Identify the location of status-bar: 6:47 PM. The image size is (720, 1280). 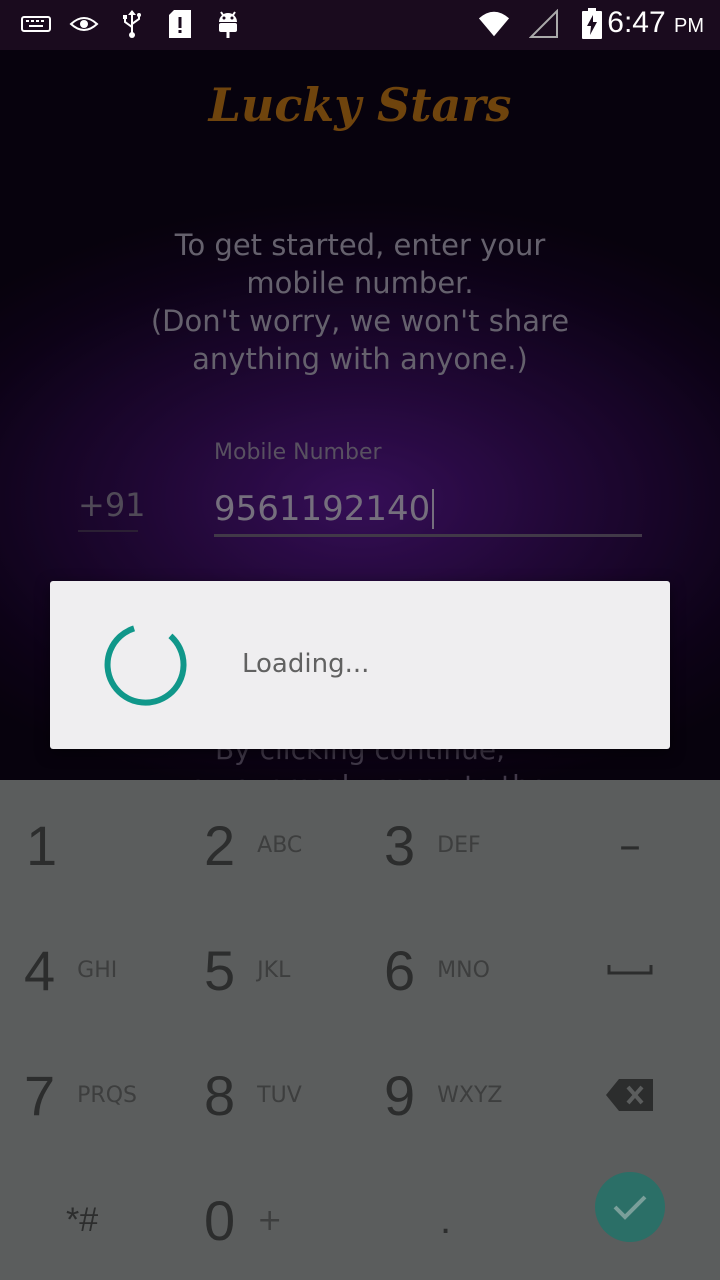
(360, 25).